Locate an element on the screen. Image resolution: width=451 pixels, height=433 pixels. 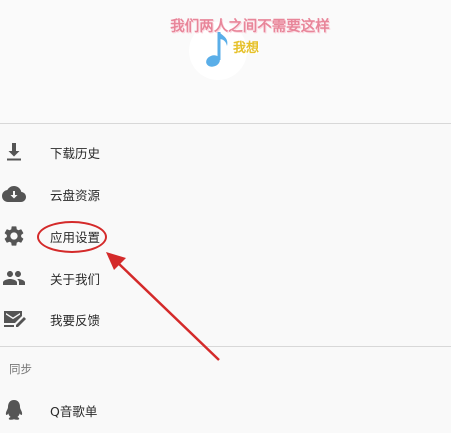
section-divider is located at coordinates (225, 346).